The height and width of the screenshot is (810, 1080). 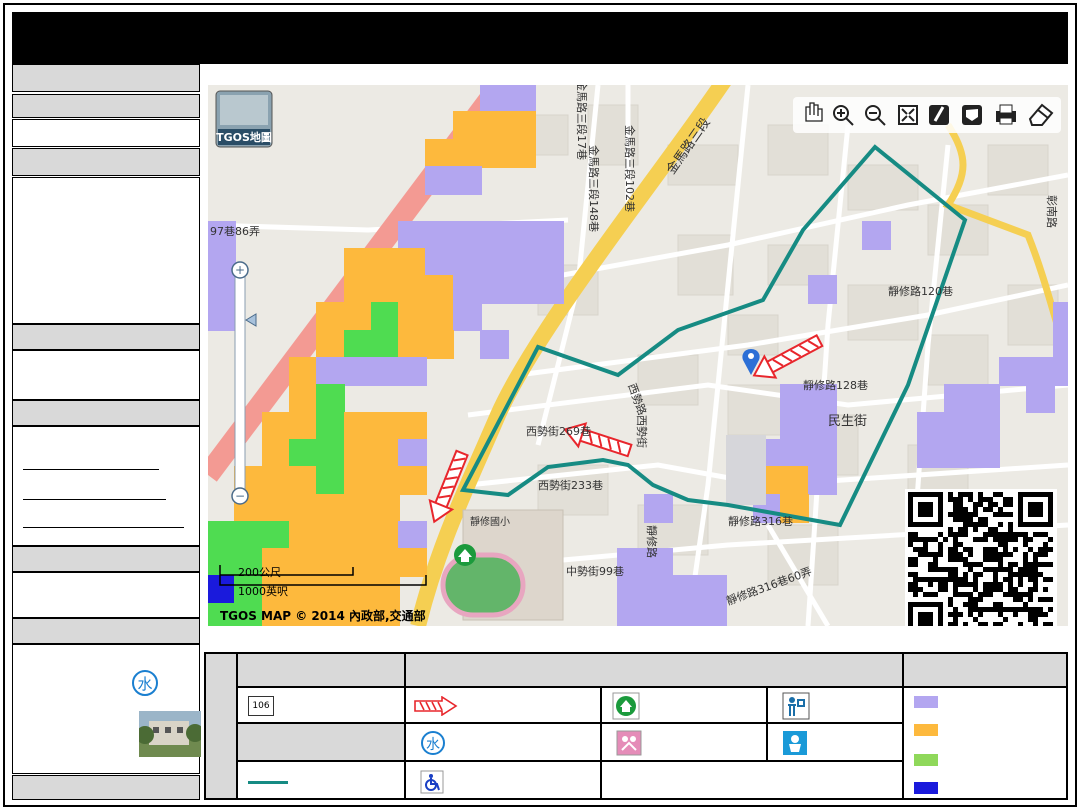 I want to click on draw-polygon-icon, so click(x=972, y=115).